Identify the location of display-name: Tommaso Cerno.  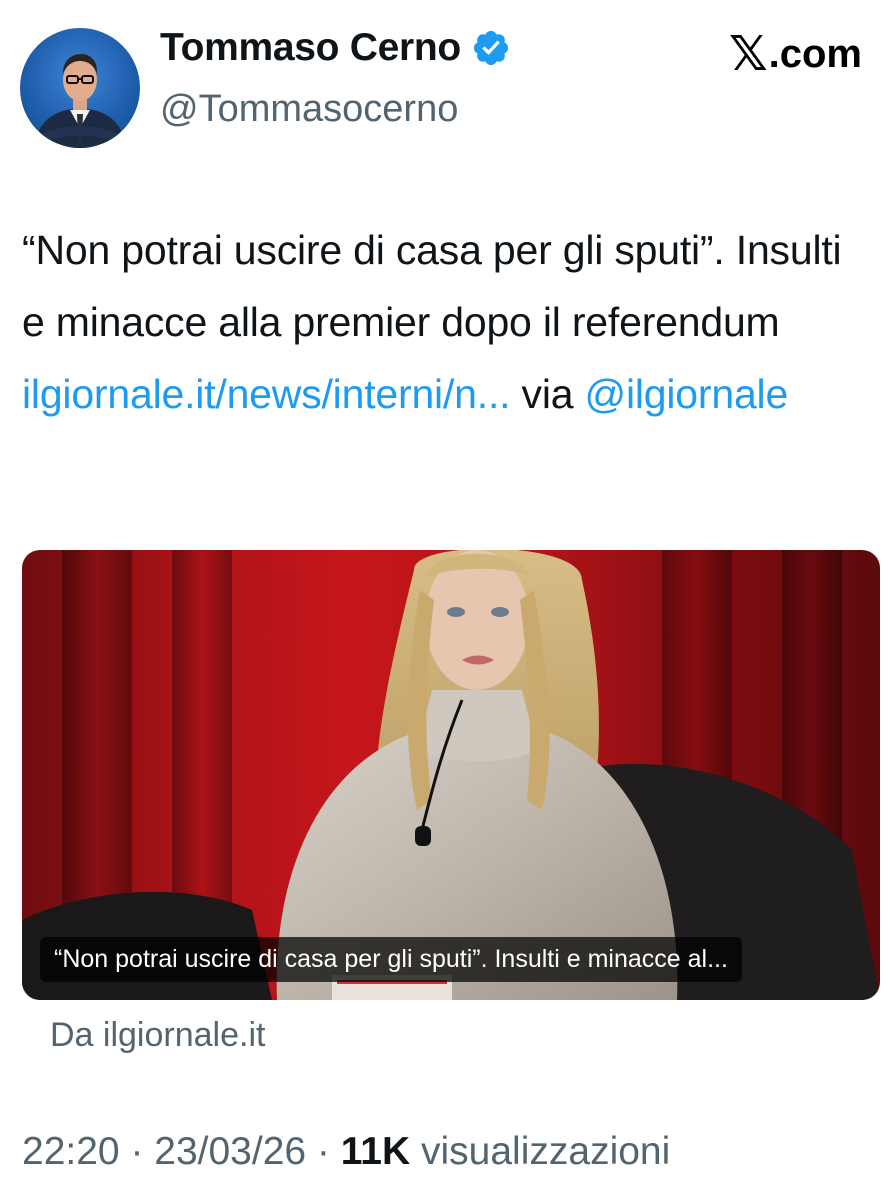
(335, 48).